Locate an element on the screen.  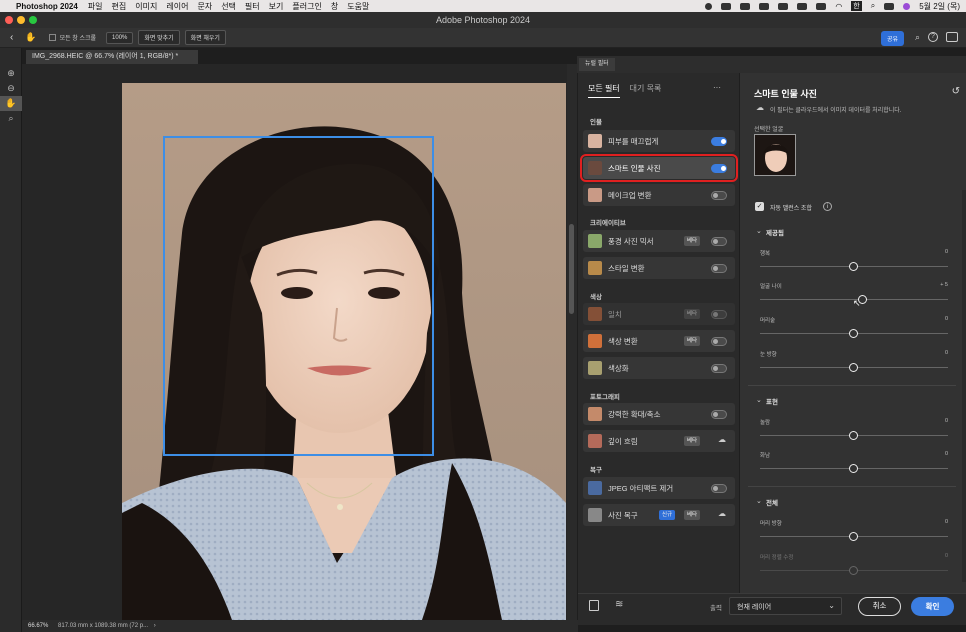
filter-jpeg-artifacts: JPEG 아티팩트 제거 is located at coordinates (659, 488).